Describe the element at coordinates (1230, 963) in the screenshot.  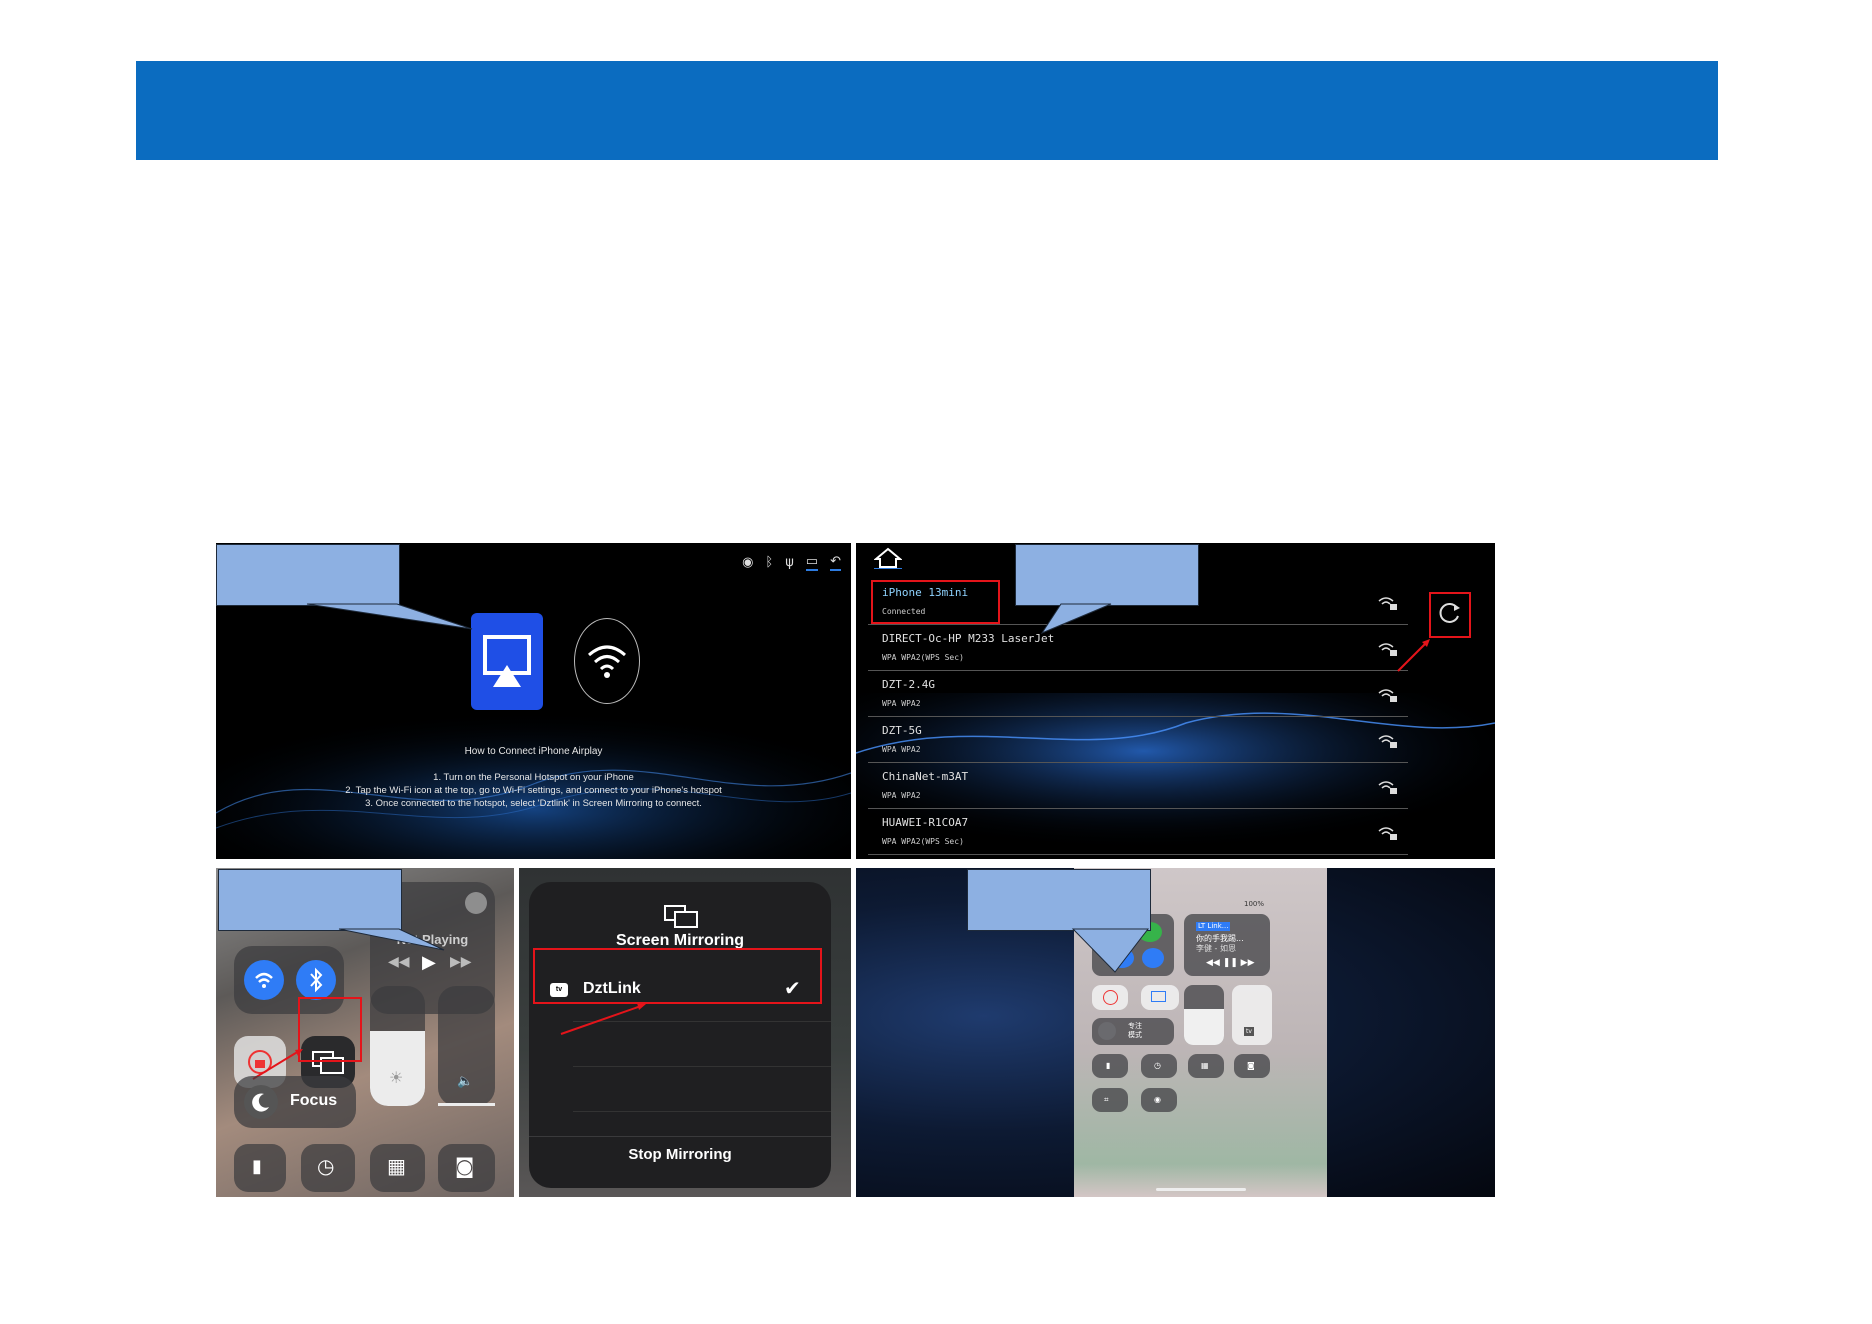
I see `media-controls-icon: ◀◀ ❚❚ ▶▶` at that location.